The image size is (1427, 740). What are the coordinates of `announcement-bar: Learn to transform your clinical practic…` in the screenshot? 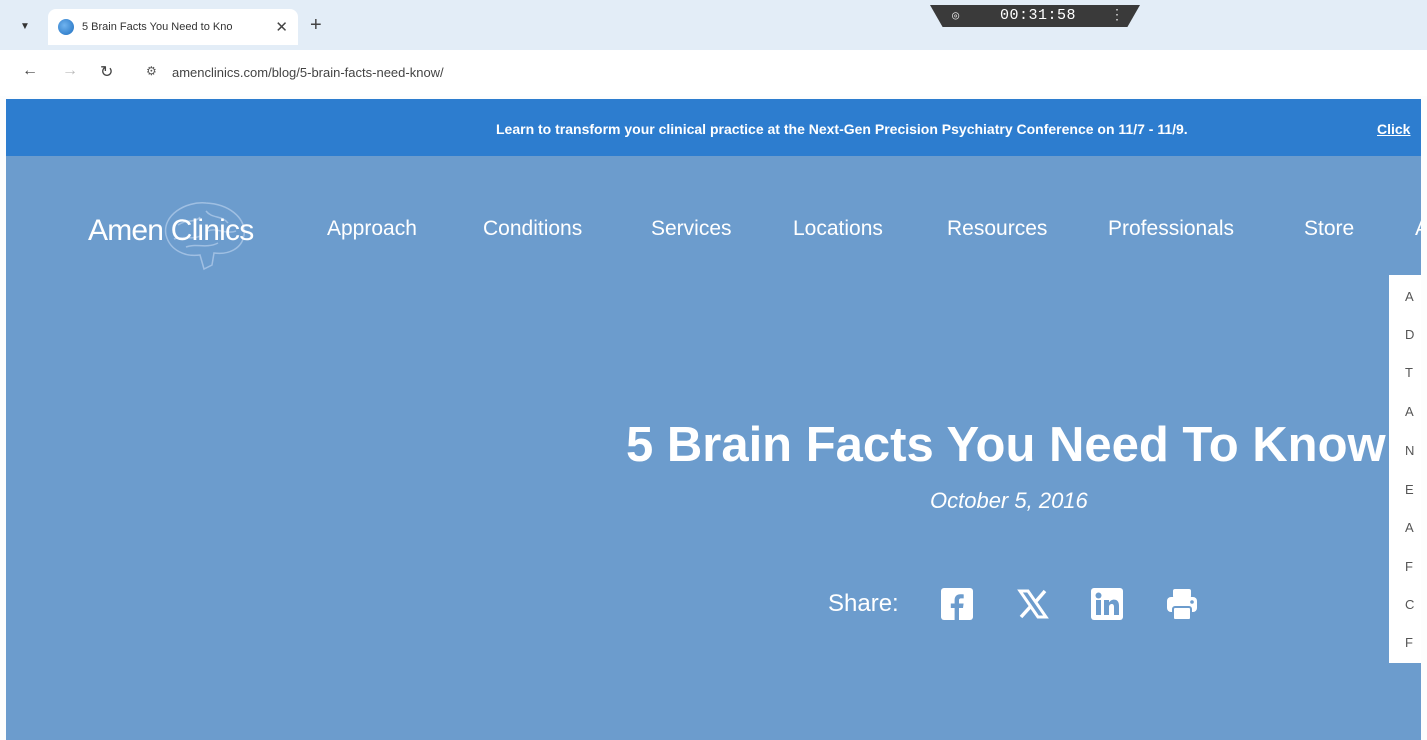 It's located at (713, 127).